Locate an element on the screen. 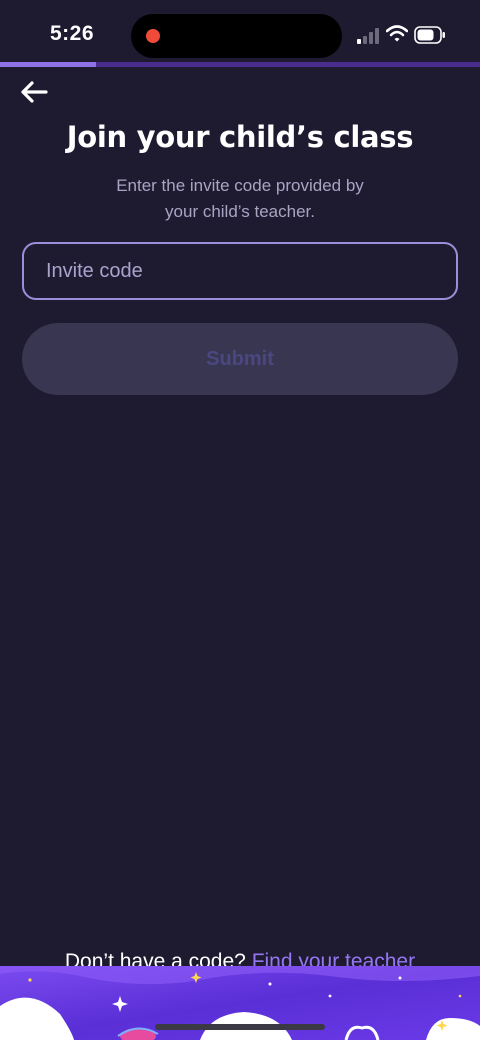 Image resolution: width=480 pixels, height=1040 pixels. status-bar: 5:26 is located at coordinates (240, 31).